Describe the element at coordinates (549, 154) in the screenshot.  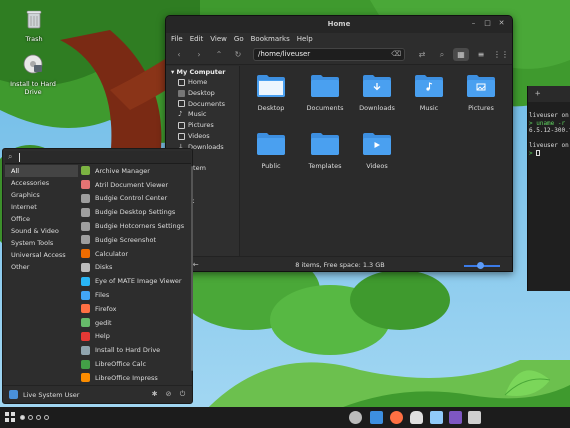
I see `terminal-prompt: >` at that location.